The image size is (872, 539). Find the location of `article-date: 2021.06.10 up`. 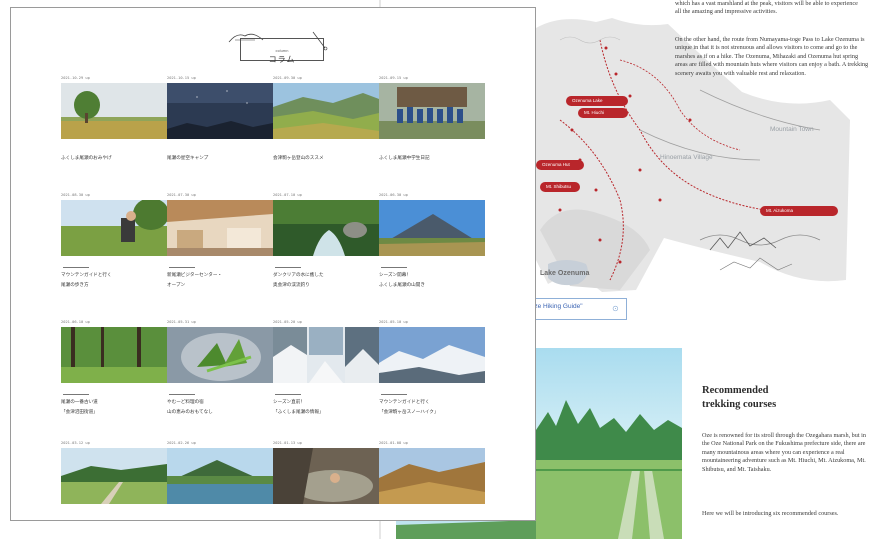

article-date: 2021.06.10 up is located at coordinates (75, 322).